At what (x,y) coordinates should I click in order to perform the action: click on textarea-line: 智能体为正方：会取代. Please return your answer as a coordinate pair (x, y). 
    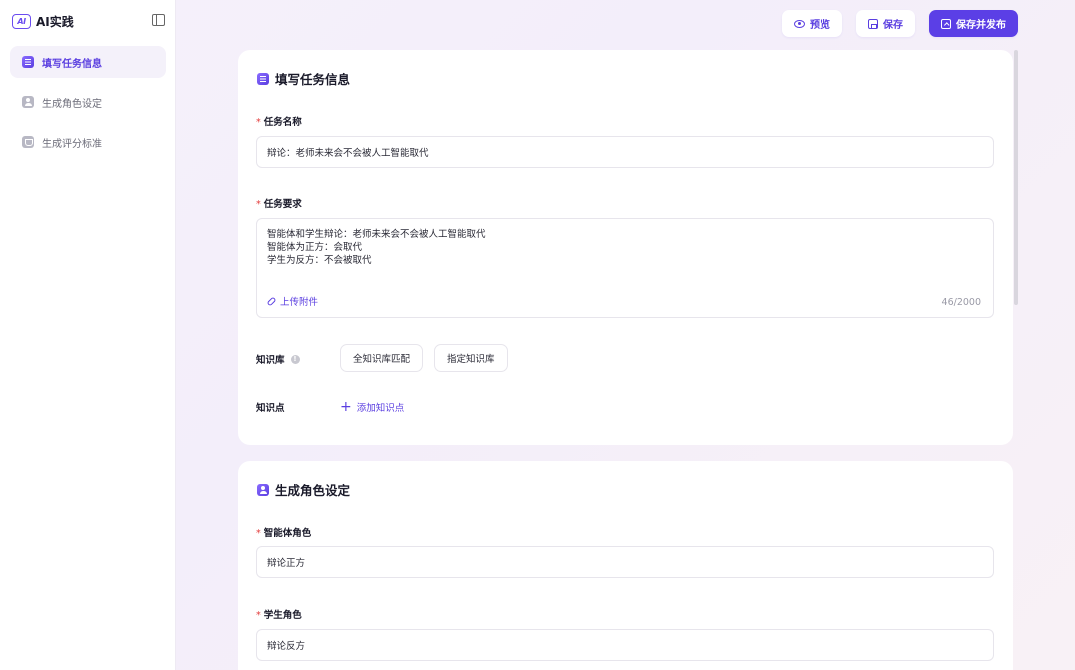
    Looking at the image, I should click on (315, 247).